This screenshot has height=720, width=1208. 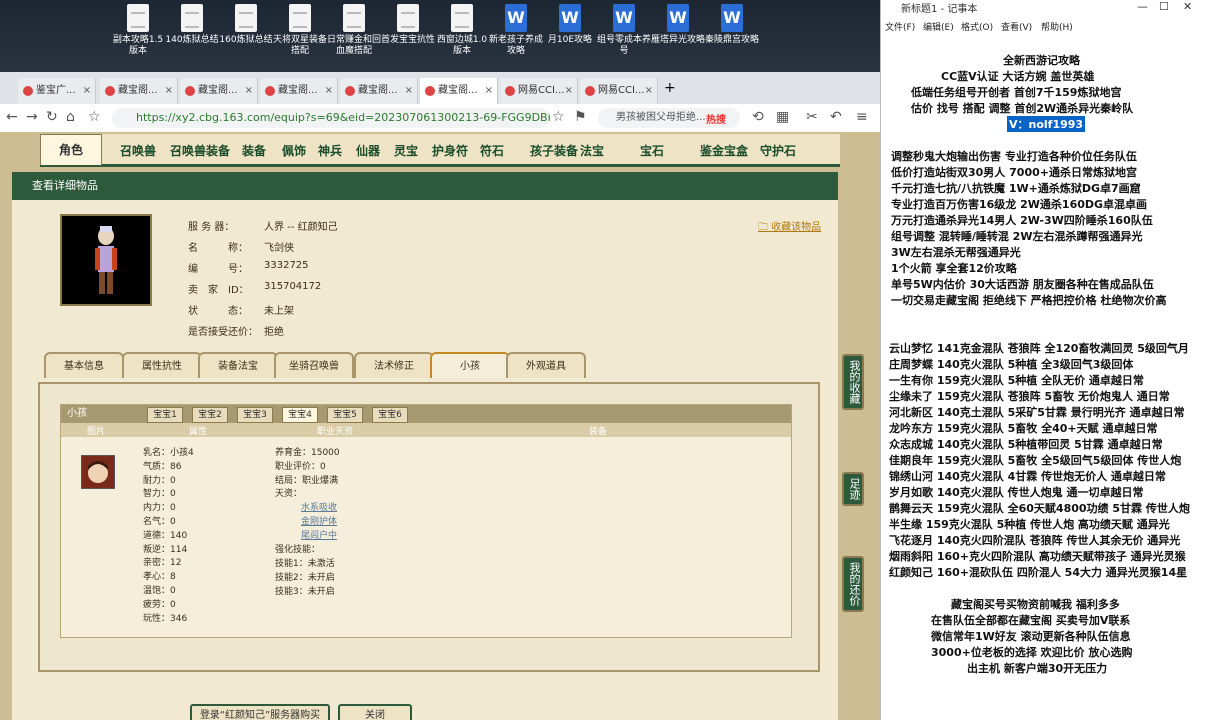 I want to click on baby-tab: 宝宝5, so click(x=345, y=415).